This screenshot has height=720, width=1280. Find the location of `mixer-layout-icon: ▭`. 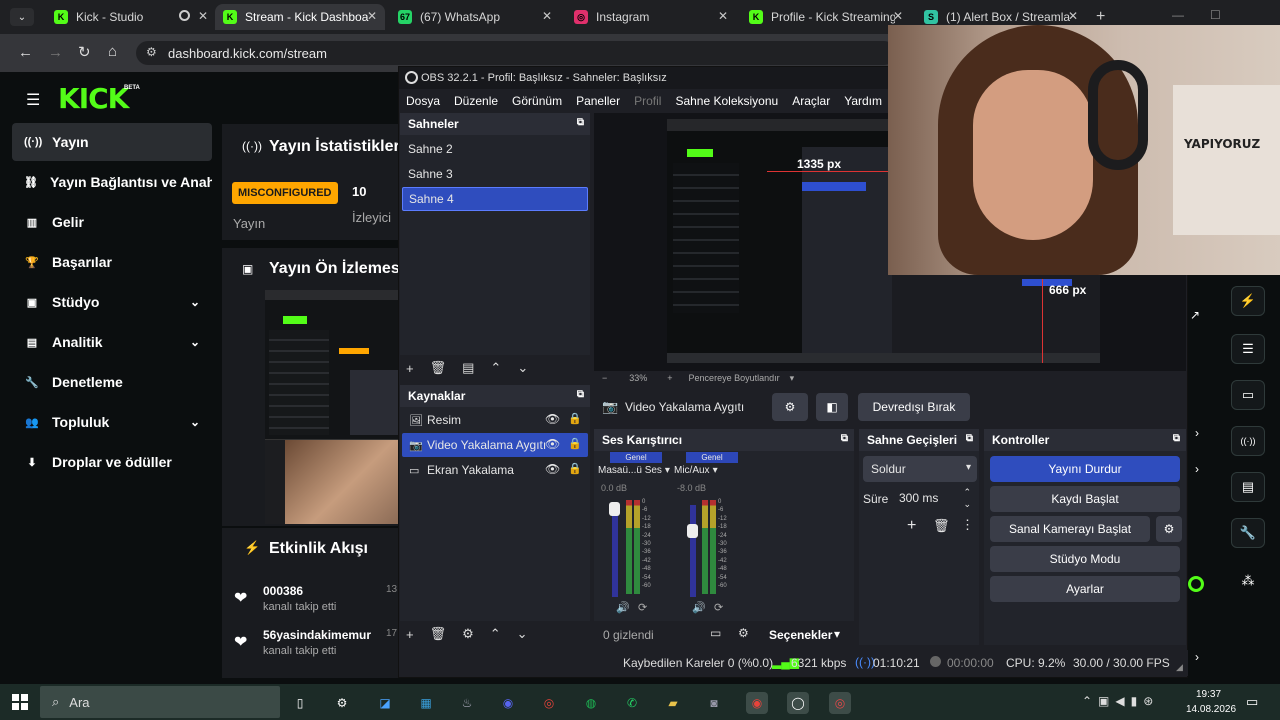

mixer-layout-icon: ▭ is located at coordinates (715, 633).